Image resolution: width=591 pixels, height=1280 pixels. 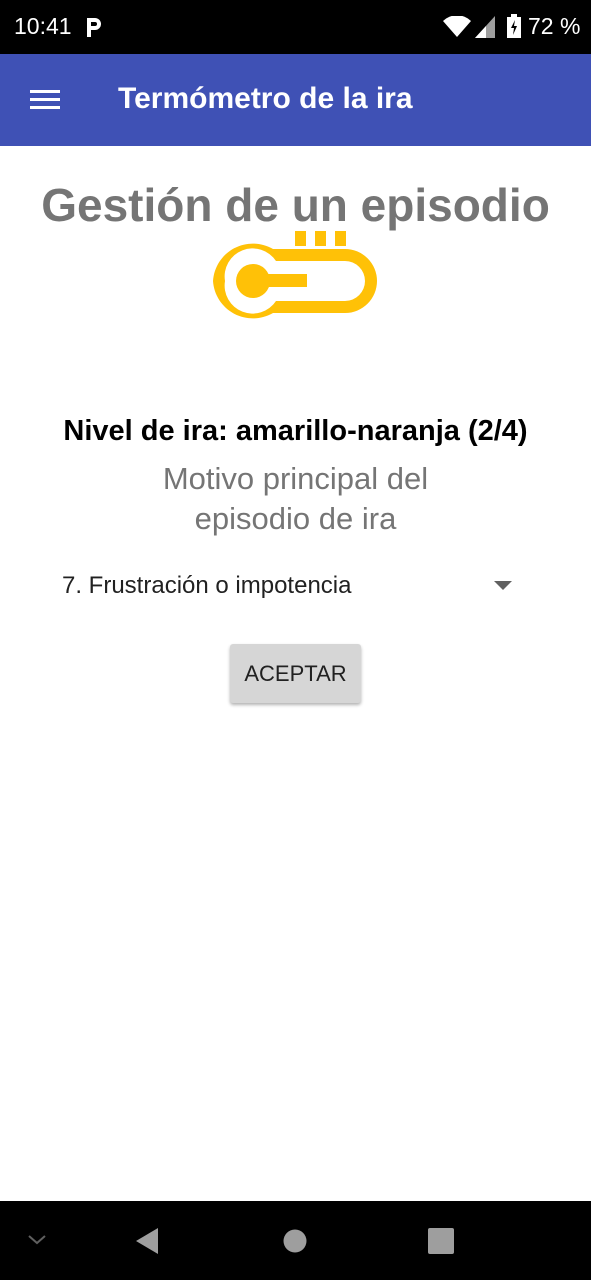 What do you see at coordinates (295, 431) in the screenshot?
I see `anger-level-text: Nivel de ira: amarillo-naranja (2/4)` at bounding box center [295, 431].